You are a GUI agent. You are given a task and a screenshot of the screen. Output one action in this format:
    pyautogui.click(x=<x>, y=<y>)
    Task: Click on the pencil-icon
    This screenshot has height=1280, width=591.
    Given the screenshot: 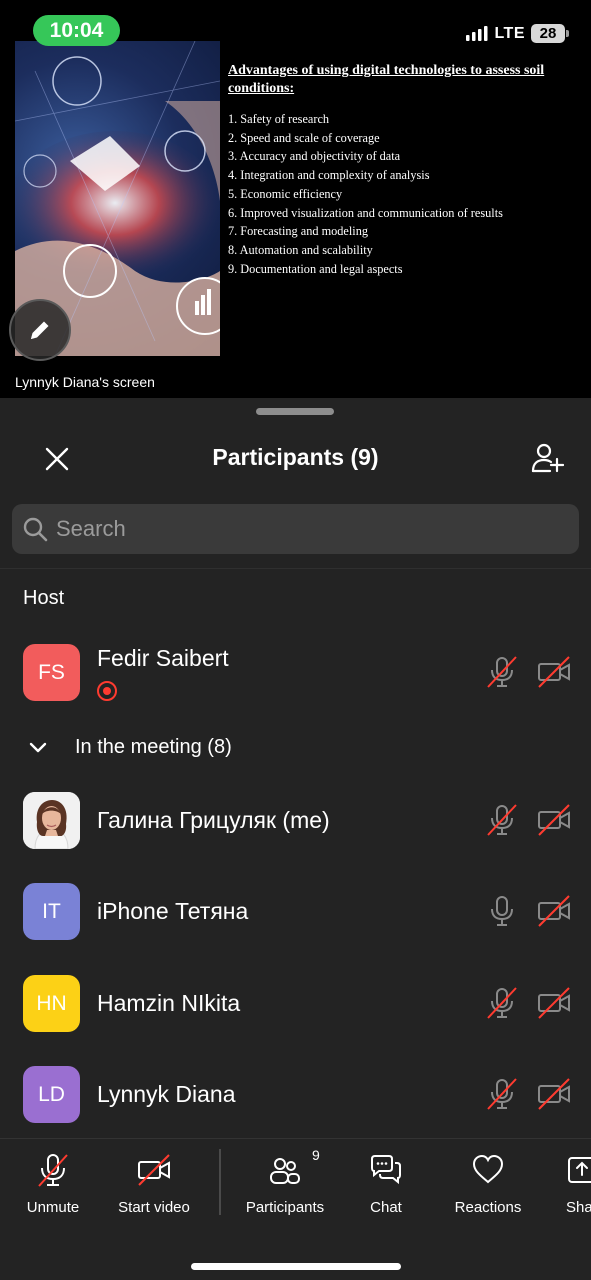 What is the action you would take?
    pyautogui.click(x=40, y=330)
    